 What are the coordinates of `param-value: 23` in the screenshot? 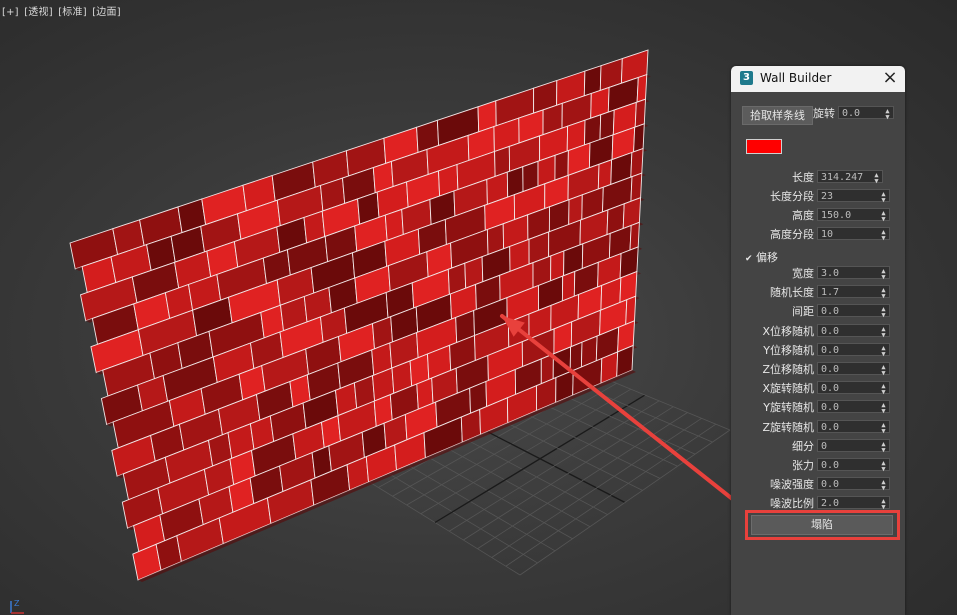 It's located at (827, 196).